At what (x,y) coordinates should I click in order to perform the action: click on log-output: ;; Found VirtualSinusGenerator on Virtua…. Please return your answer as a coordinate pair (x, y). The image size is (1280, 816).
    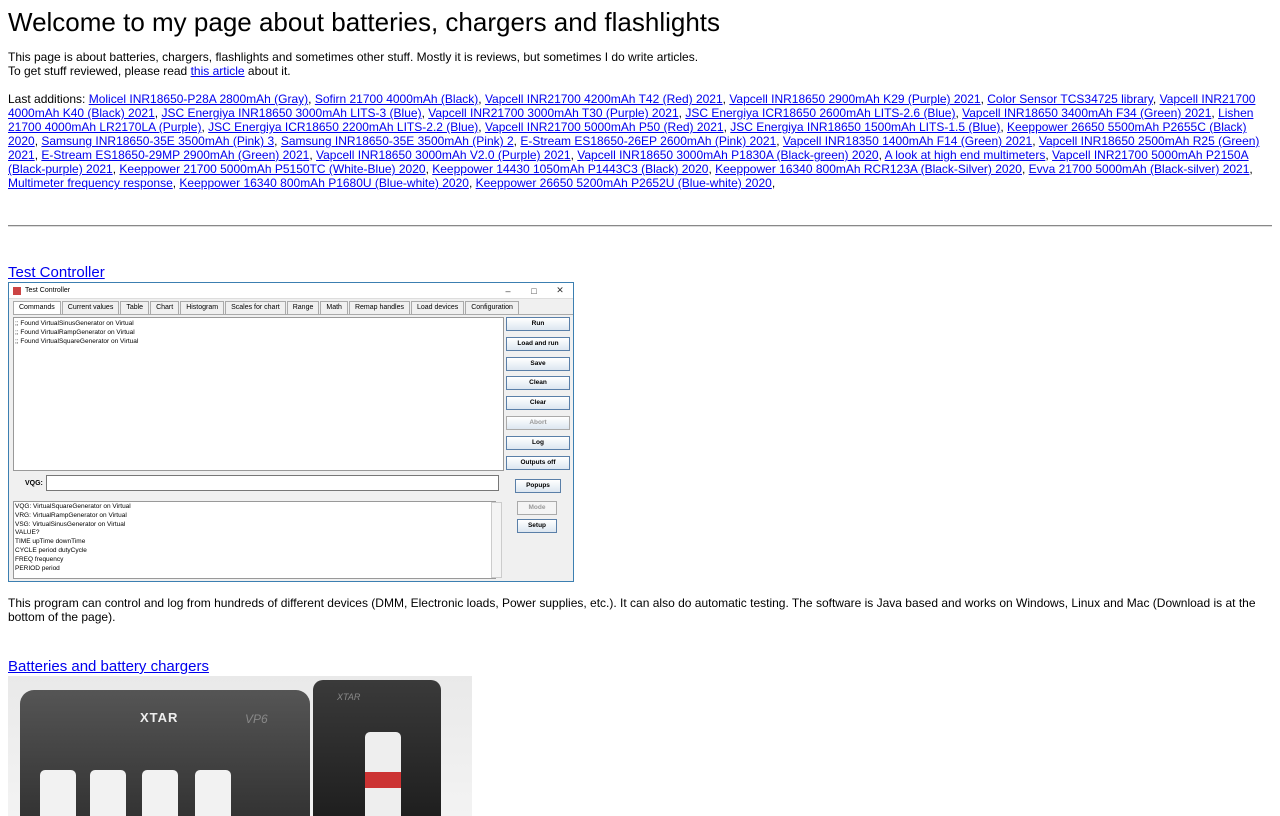
    Looking at the image, I should click on (258, 394).